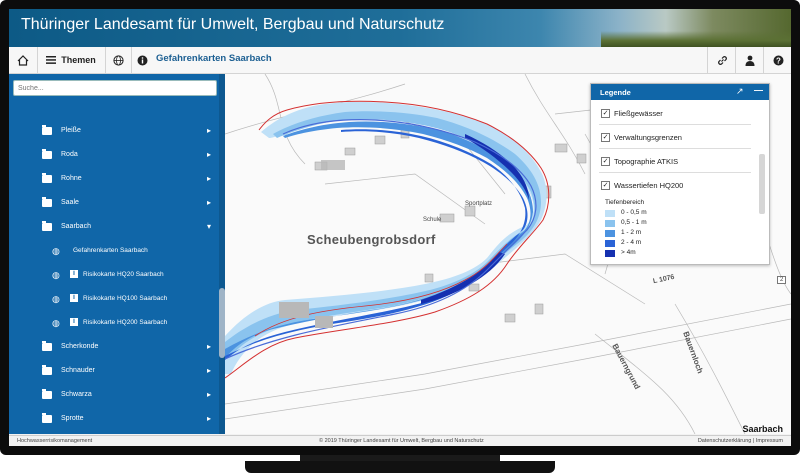 This screenshot has height=475, width=800. Describe the element at coordinates (762, 429) in the screenshot. I see `map-region-label: Saarbach` at that location.